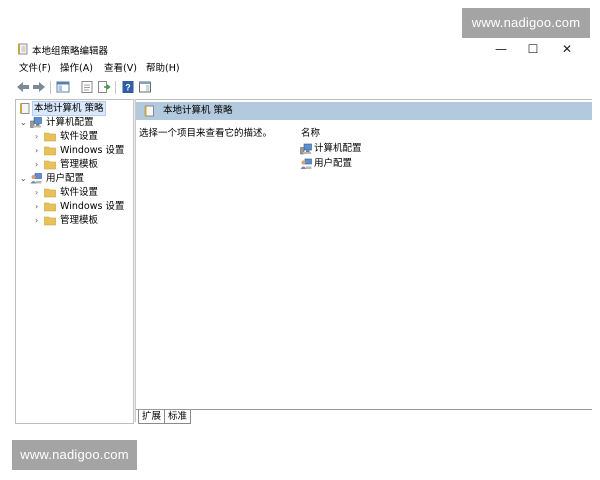 This screenshot has width=600, height=480. Describe the element at coordinates (63, 87) in the screenshot. I see `show-hide-tree-icon` at that location.